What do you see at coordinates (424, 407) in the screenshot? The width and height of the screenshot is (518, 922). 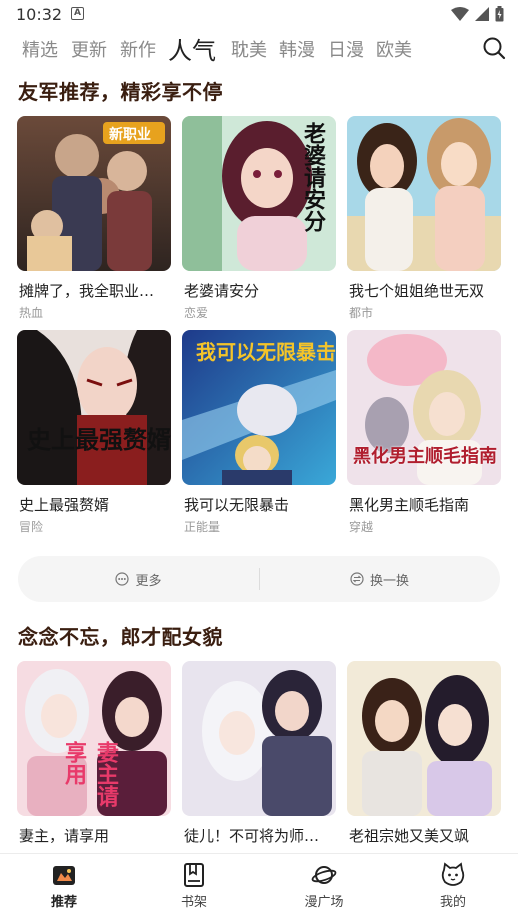 I see `comic-cover: 黑化男主顺毛指南` at bounding box center [424, 407].